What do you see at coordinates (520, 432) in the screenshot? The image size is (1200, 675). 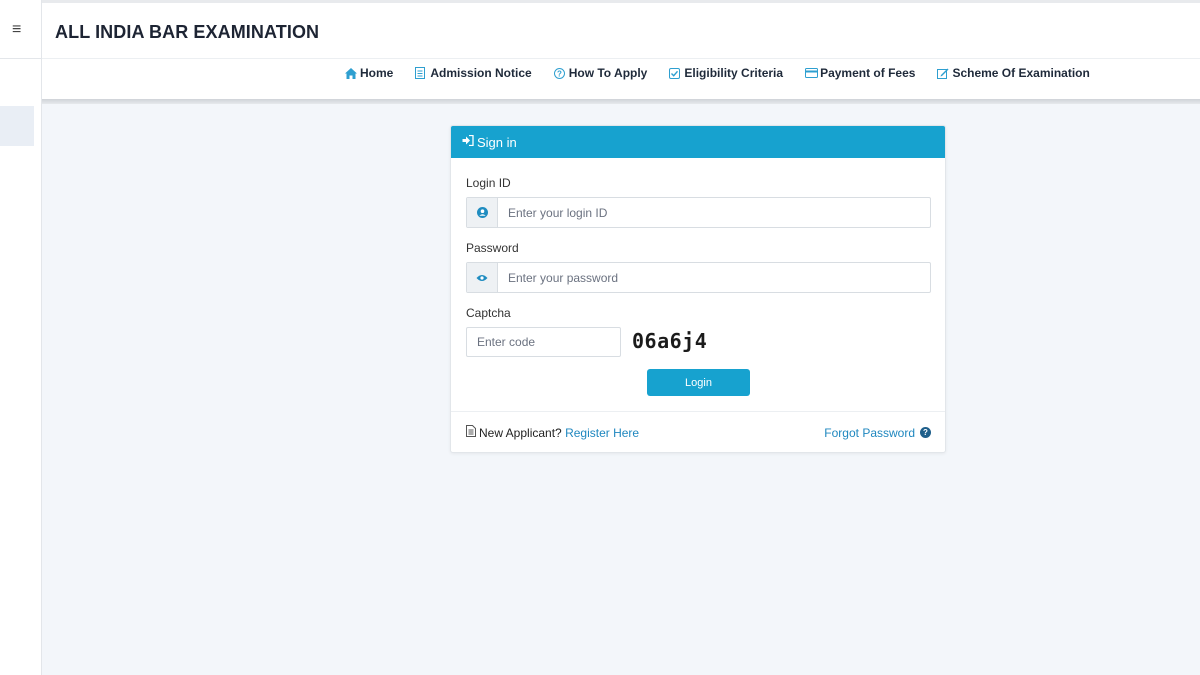 I see `new-applicant-text: New Applicant?` at bounding box center [520, 432].